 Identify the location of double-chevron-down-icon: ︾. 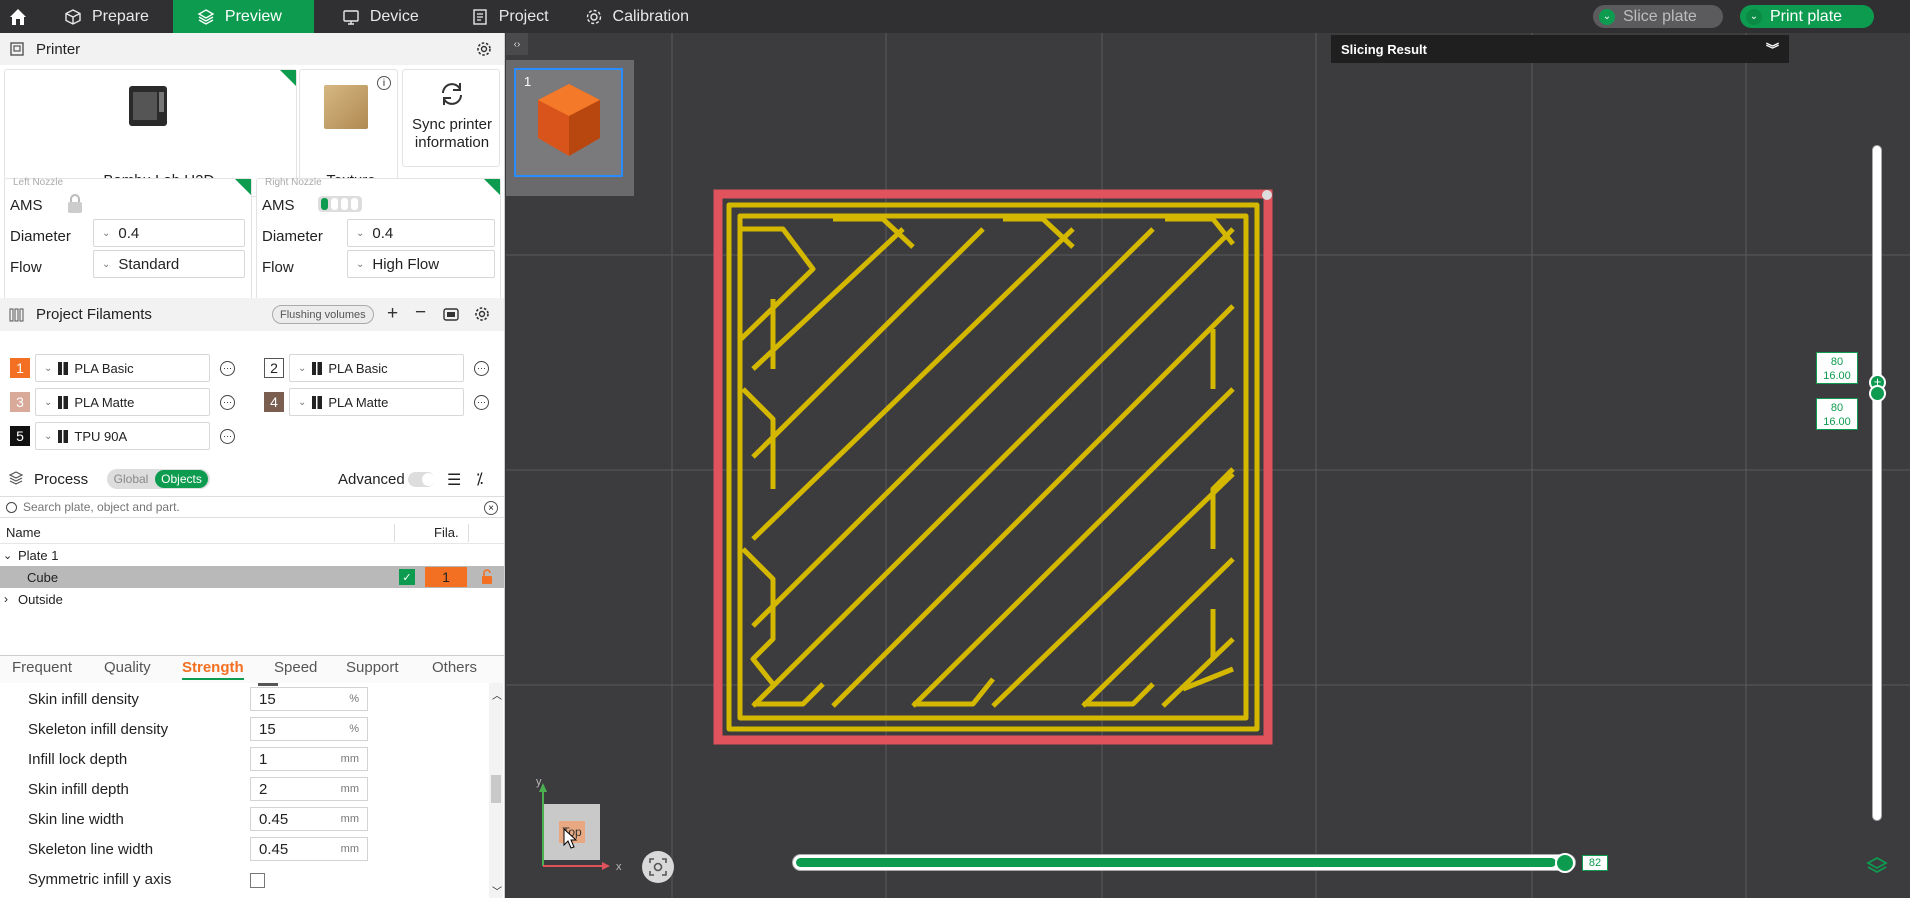
(1772, 48).